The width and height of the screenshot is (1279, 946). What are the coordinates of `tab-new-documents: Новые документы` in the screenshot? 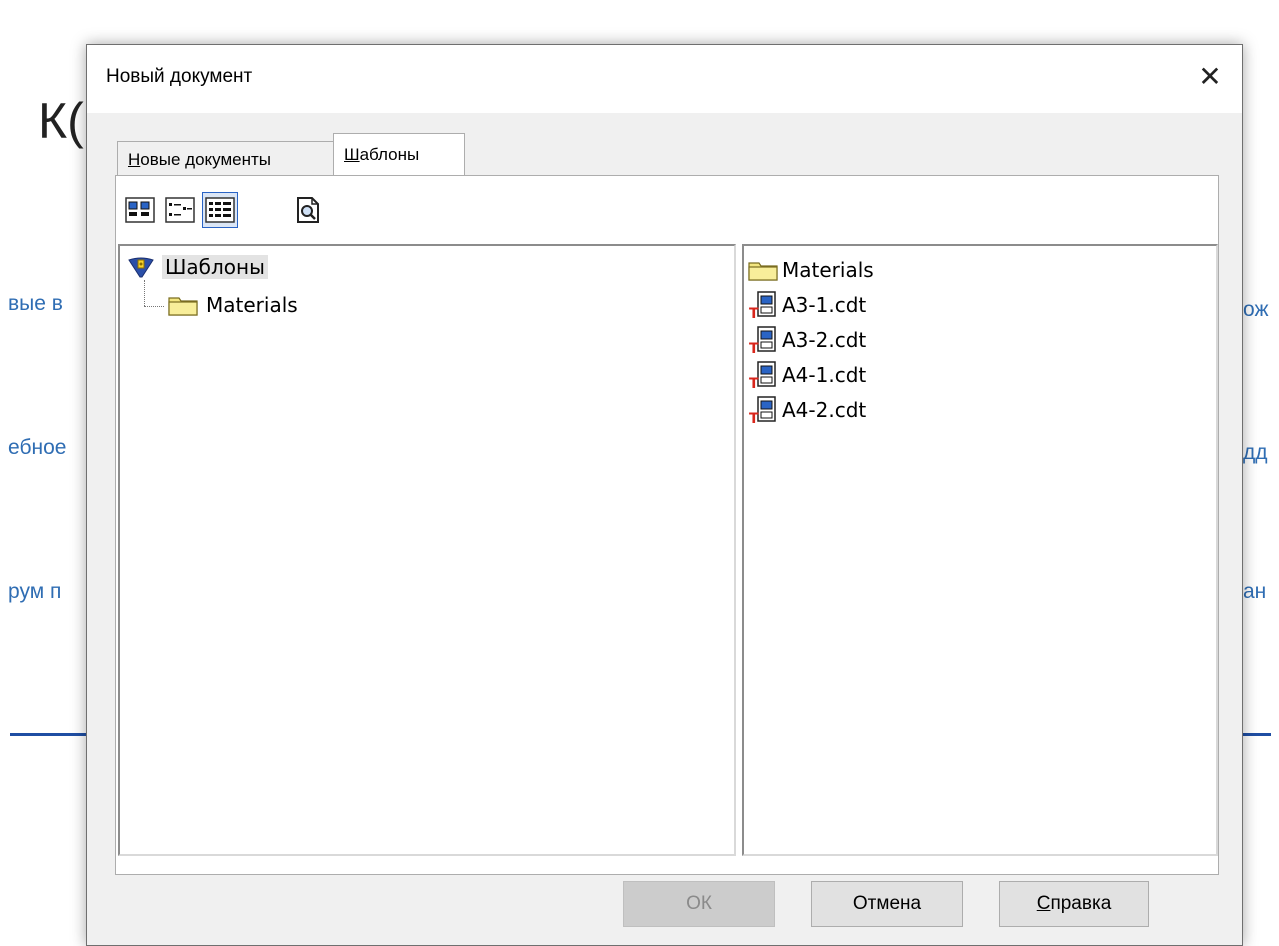 It's located at (225, 158).